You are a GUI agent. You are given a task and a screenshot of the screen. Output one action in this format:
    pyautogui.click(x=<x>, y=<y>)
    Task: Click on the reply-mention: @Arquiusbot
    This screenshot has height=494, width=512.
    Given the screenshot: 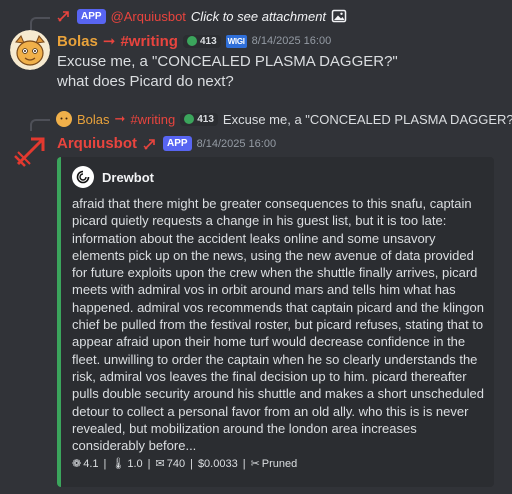 What is the action you would take?
    pyautogui.click(x=148, y=16)
    